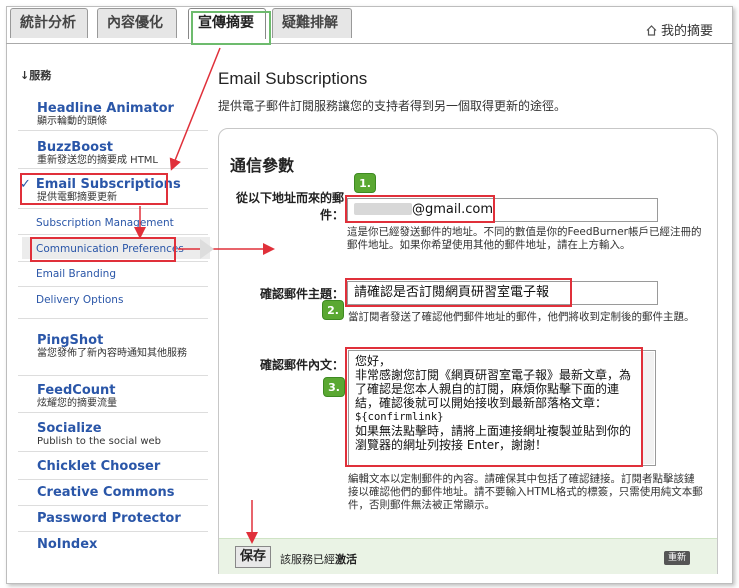  Describe the element at coordinates (72, 121) in the screenshot. I see `sidebar-item-desc: 顯示輪動的頭條` at that location.